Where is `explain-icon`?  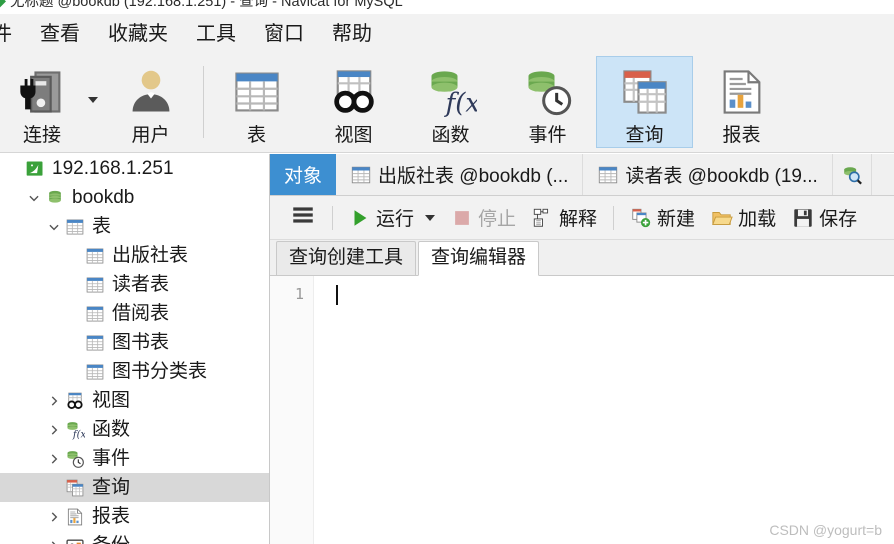
explain-icon is located at coordinates (543, 218).